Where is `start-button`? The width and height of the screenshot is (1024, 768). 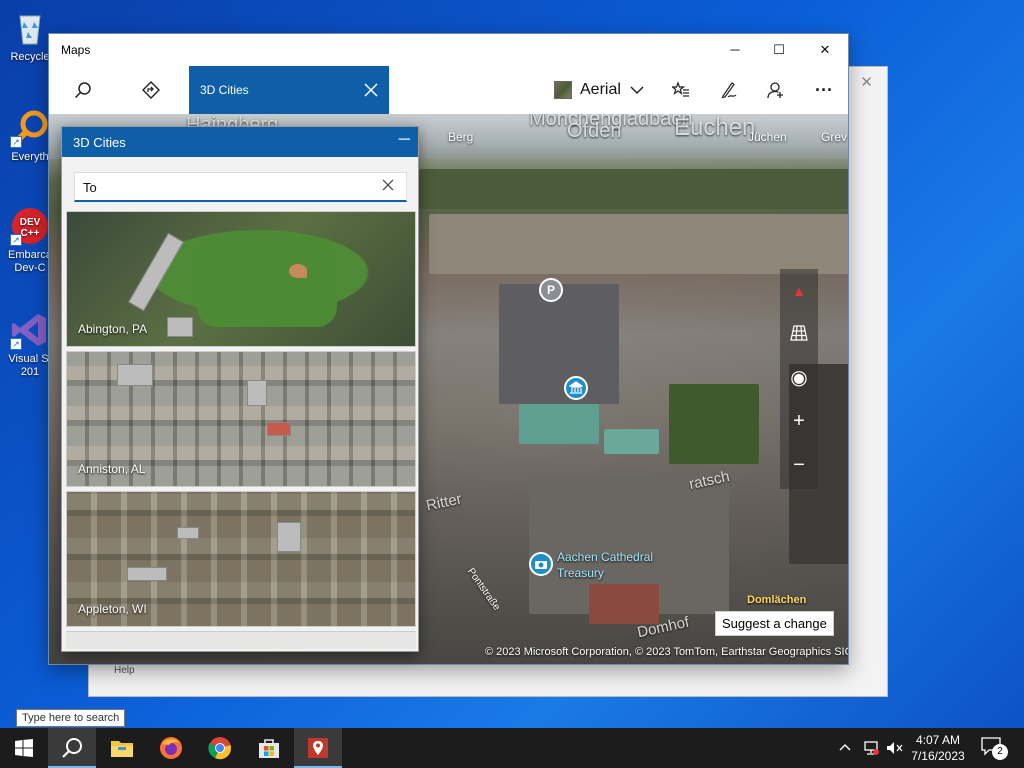 start-button is located at coordinates (24, 748).